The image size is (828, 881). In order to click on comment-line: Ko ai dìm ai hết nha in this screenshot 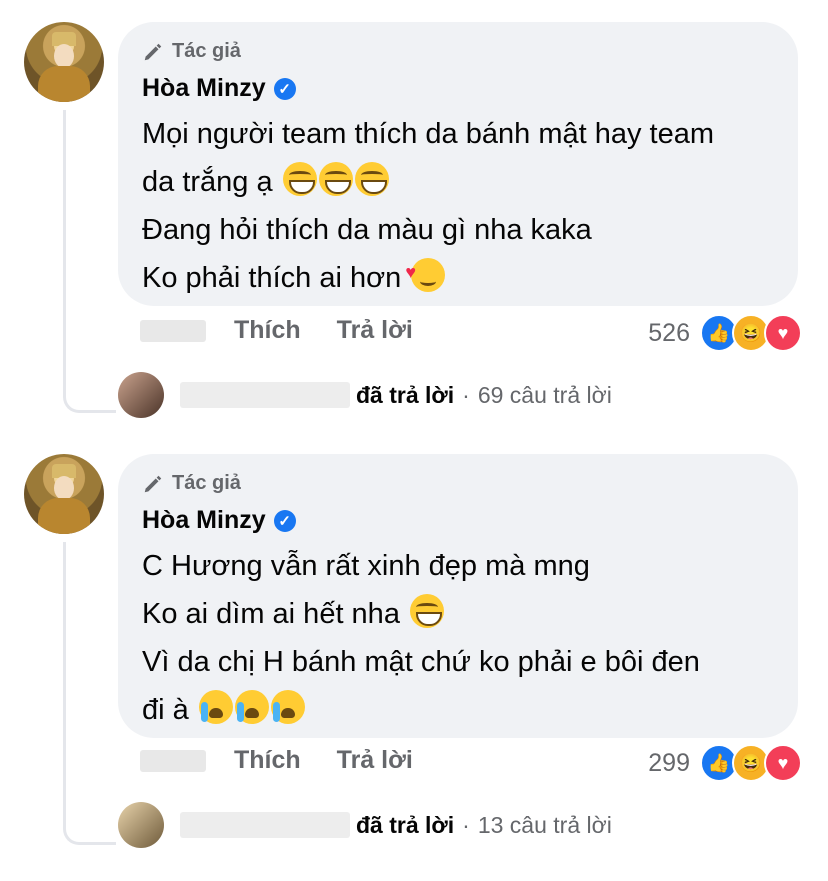, I will do `click(421, 614)`.